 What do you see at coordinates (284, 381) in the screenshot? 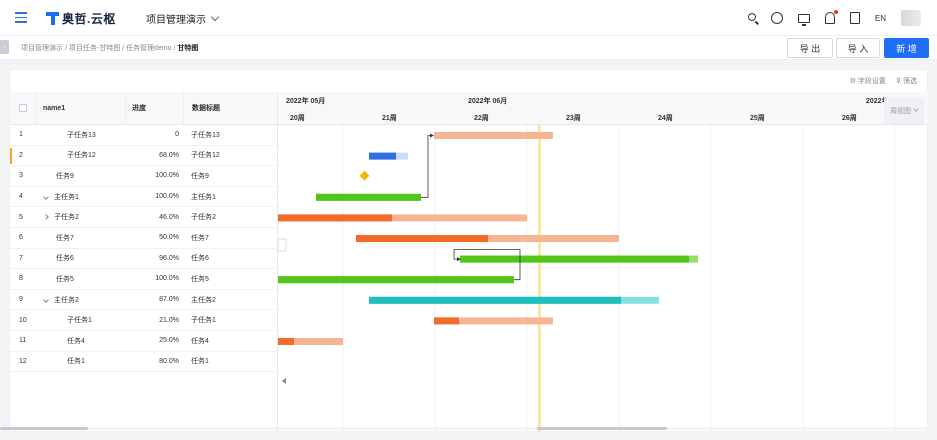
I see `scroll-left-arrow-icon` at bounding box center [284, 381].